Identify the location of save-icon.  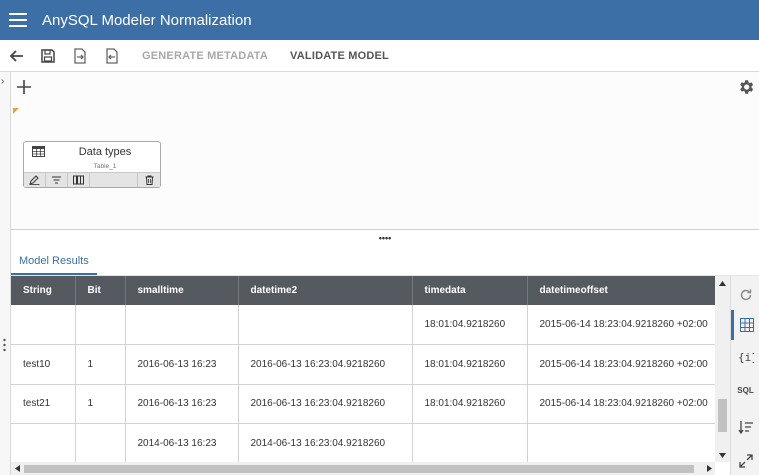
(48, 56).